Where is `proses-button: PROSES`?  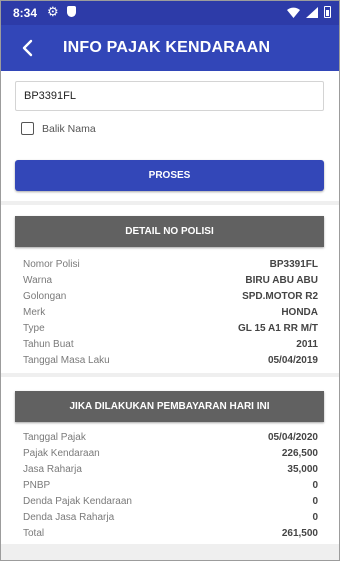 proses-button: PROSES is located at coordinates (169, 175).